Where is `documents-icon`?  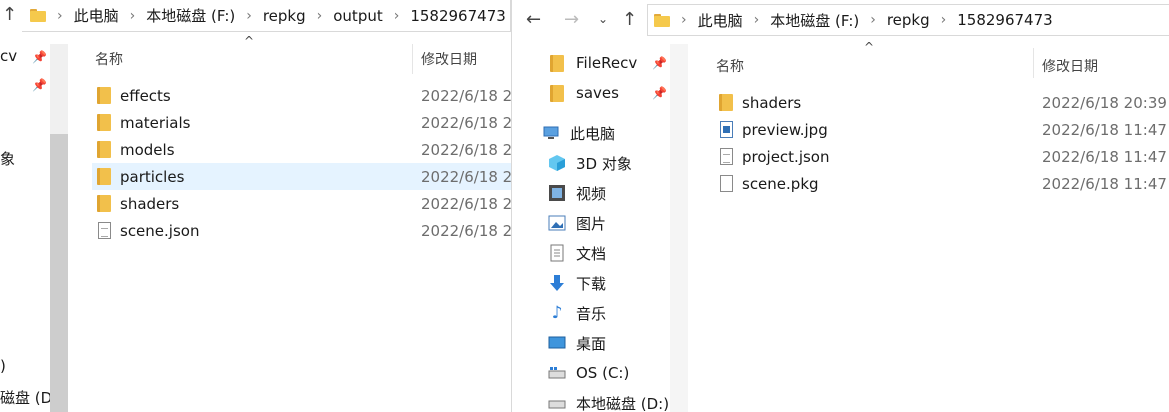
documents-icon is located at coordinates (557, 253).